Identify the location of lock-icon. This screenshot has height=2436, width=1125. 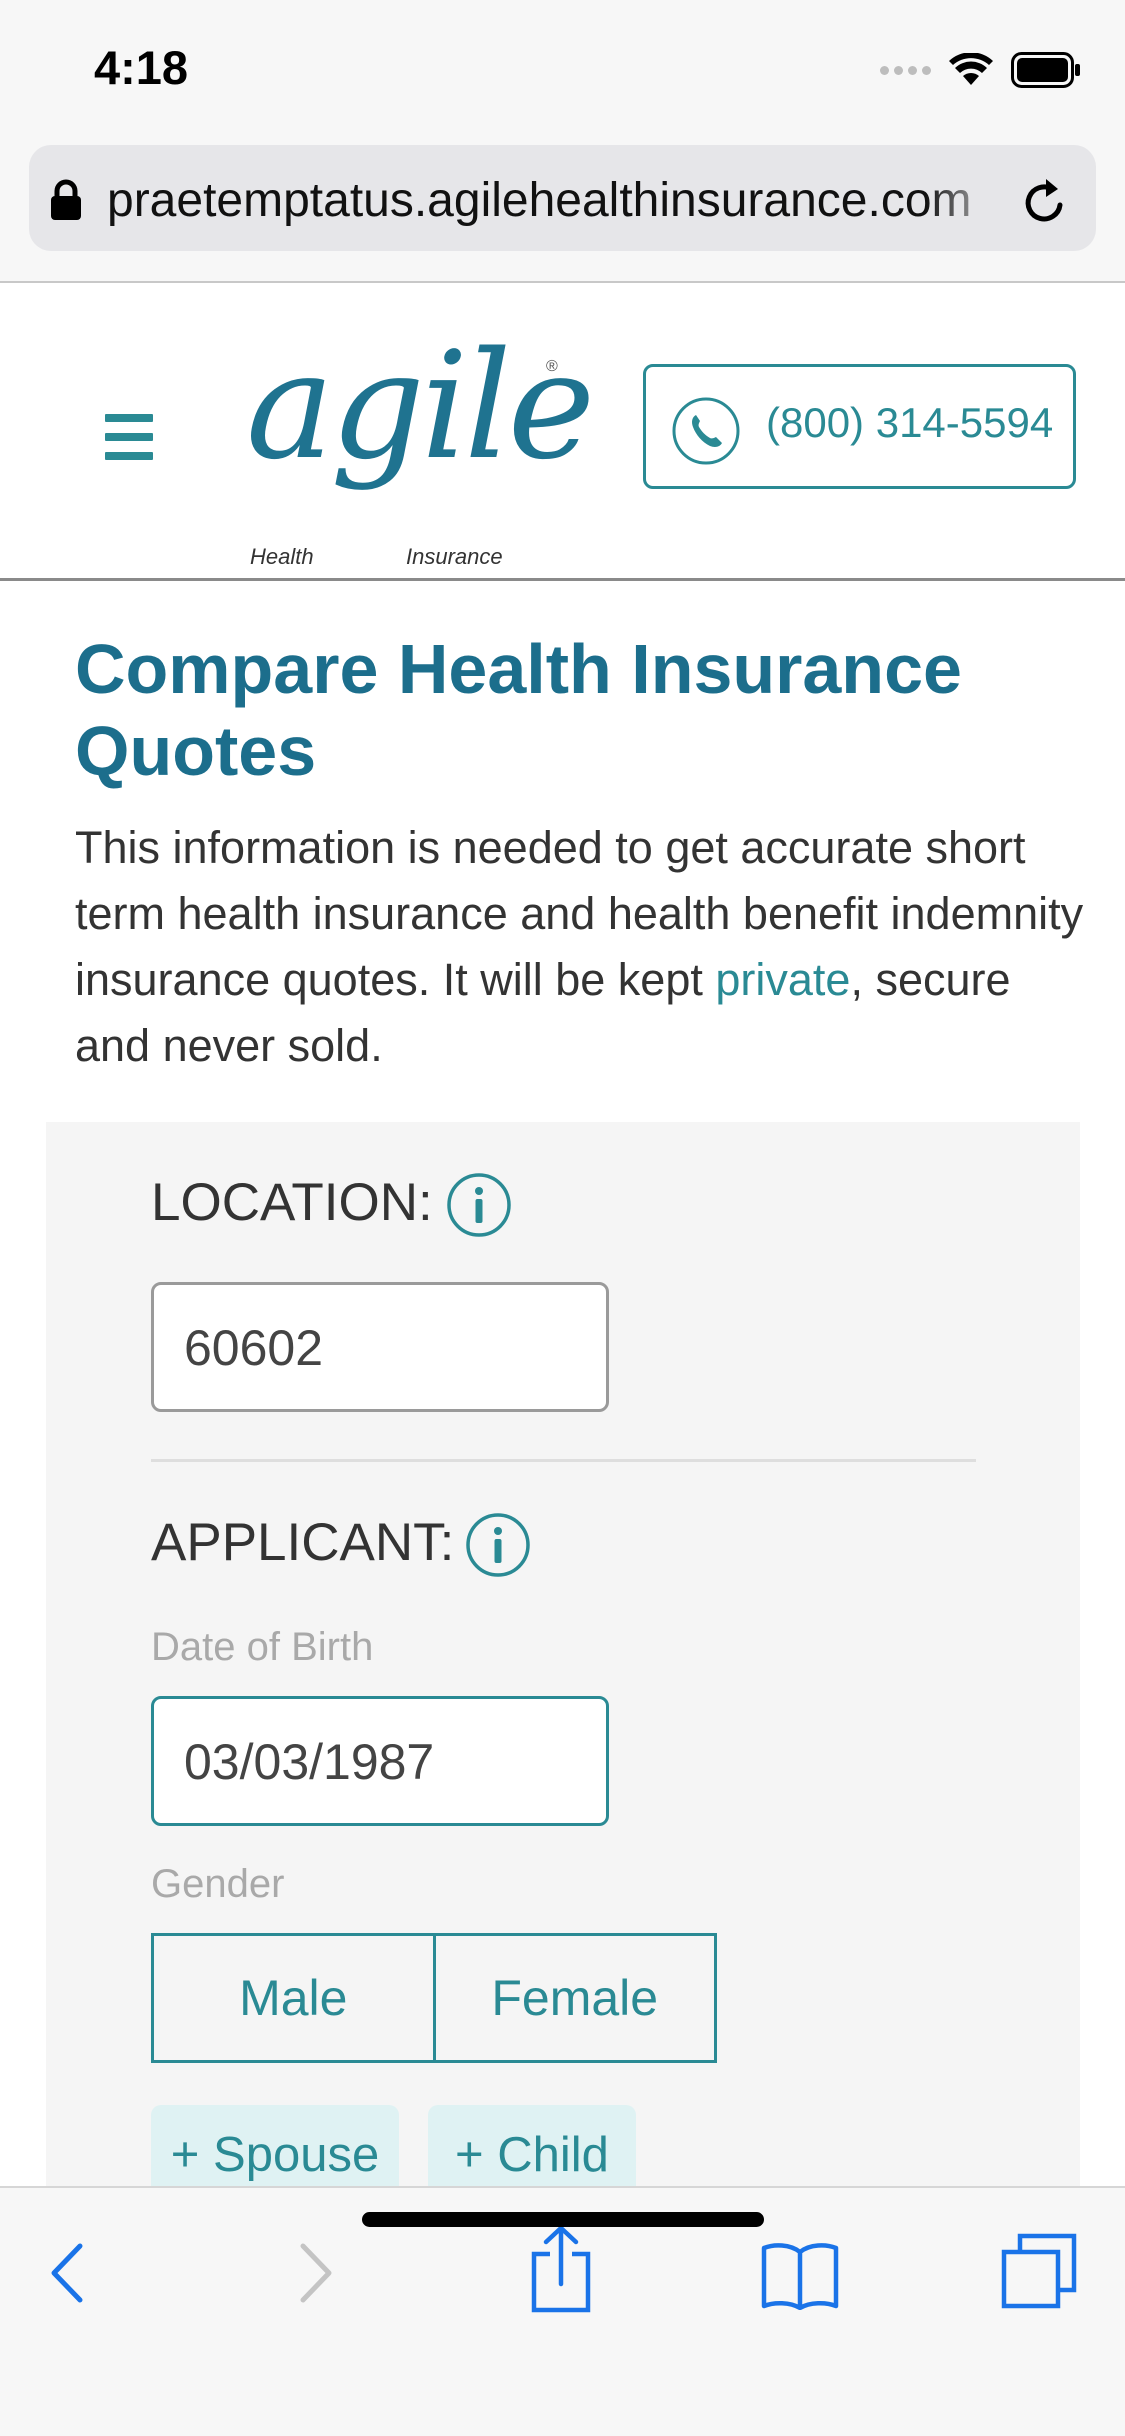
(66, 199).